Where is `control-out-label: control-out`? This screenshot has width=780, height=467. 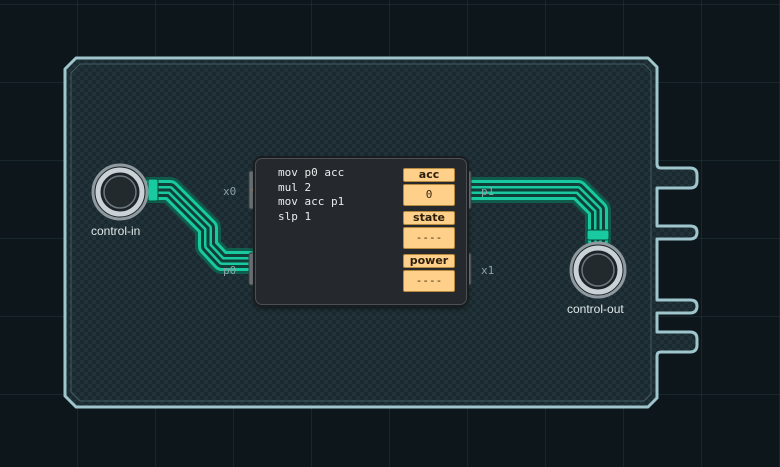
control-out-label: control-out is located at coordinates (595, 309).